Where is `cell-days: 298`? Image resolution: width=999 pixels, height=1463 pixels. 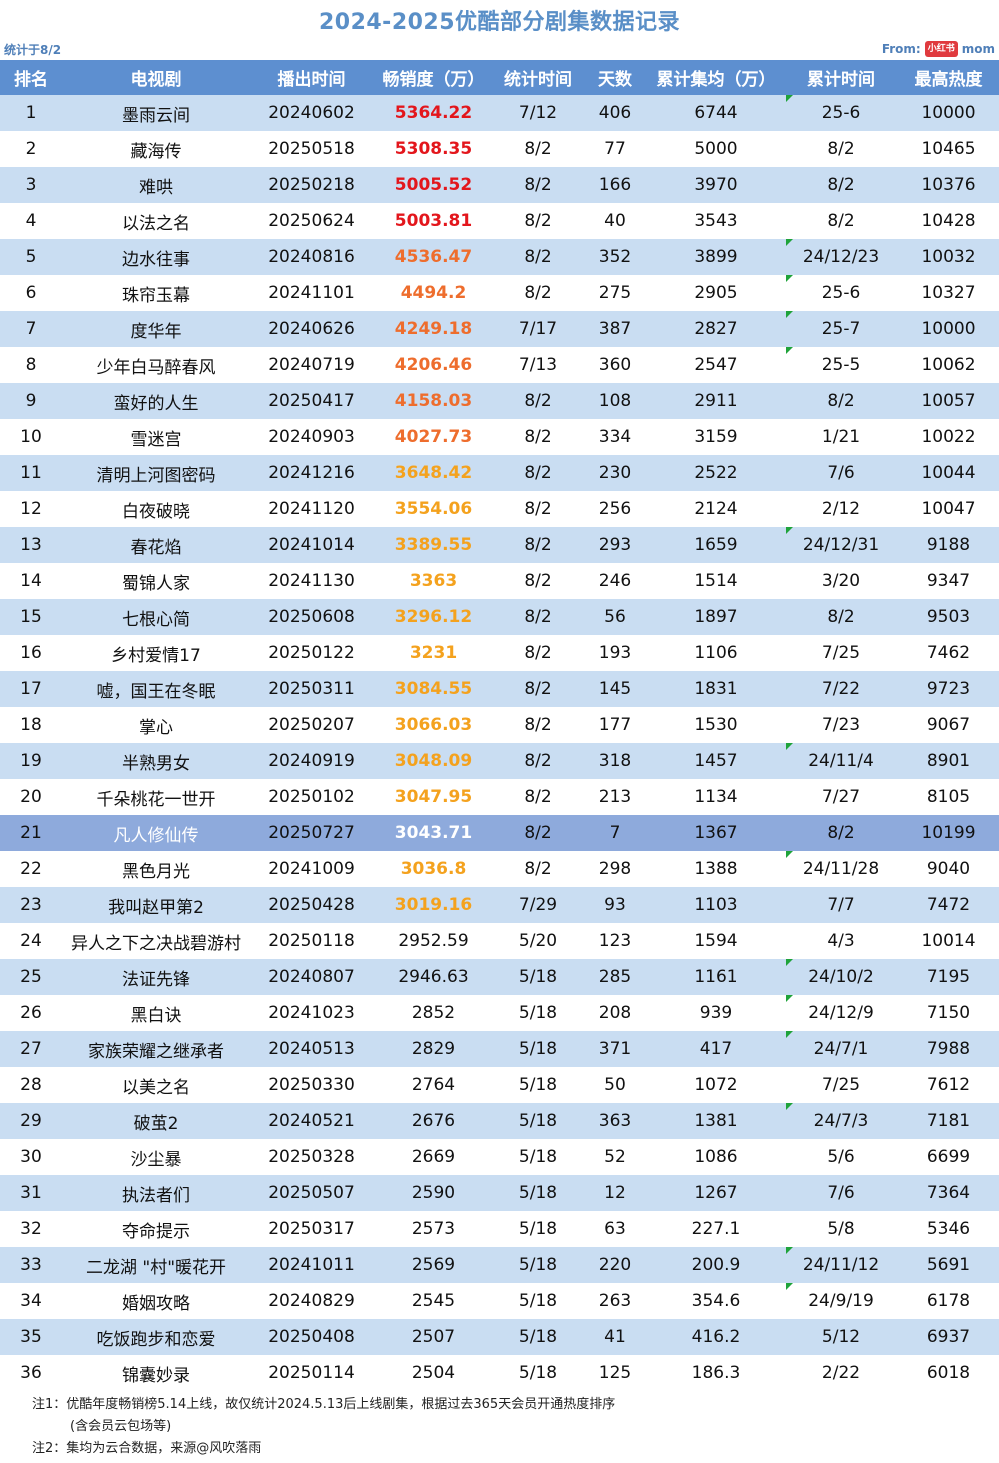
cell-days: 298 is located at coordinates (615, 869).